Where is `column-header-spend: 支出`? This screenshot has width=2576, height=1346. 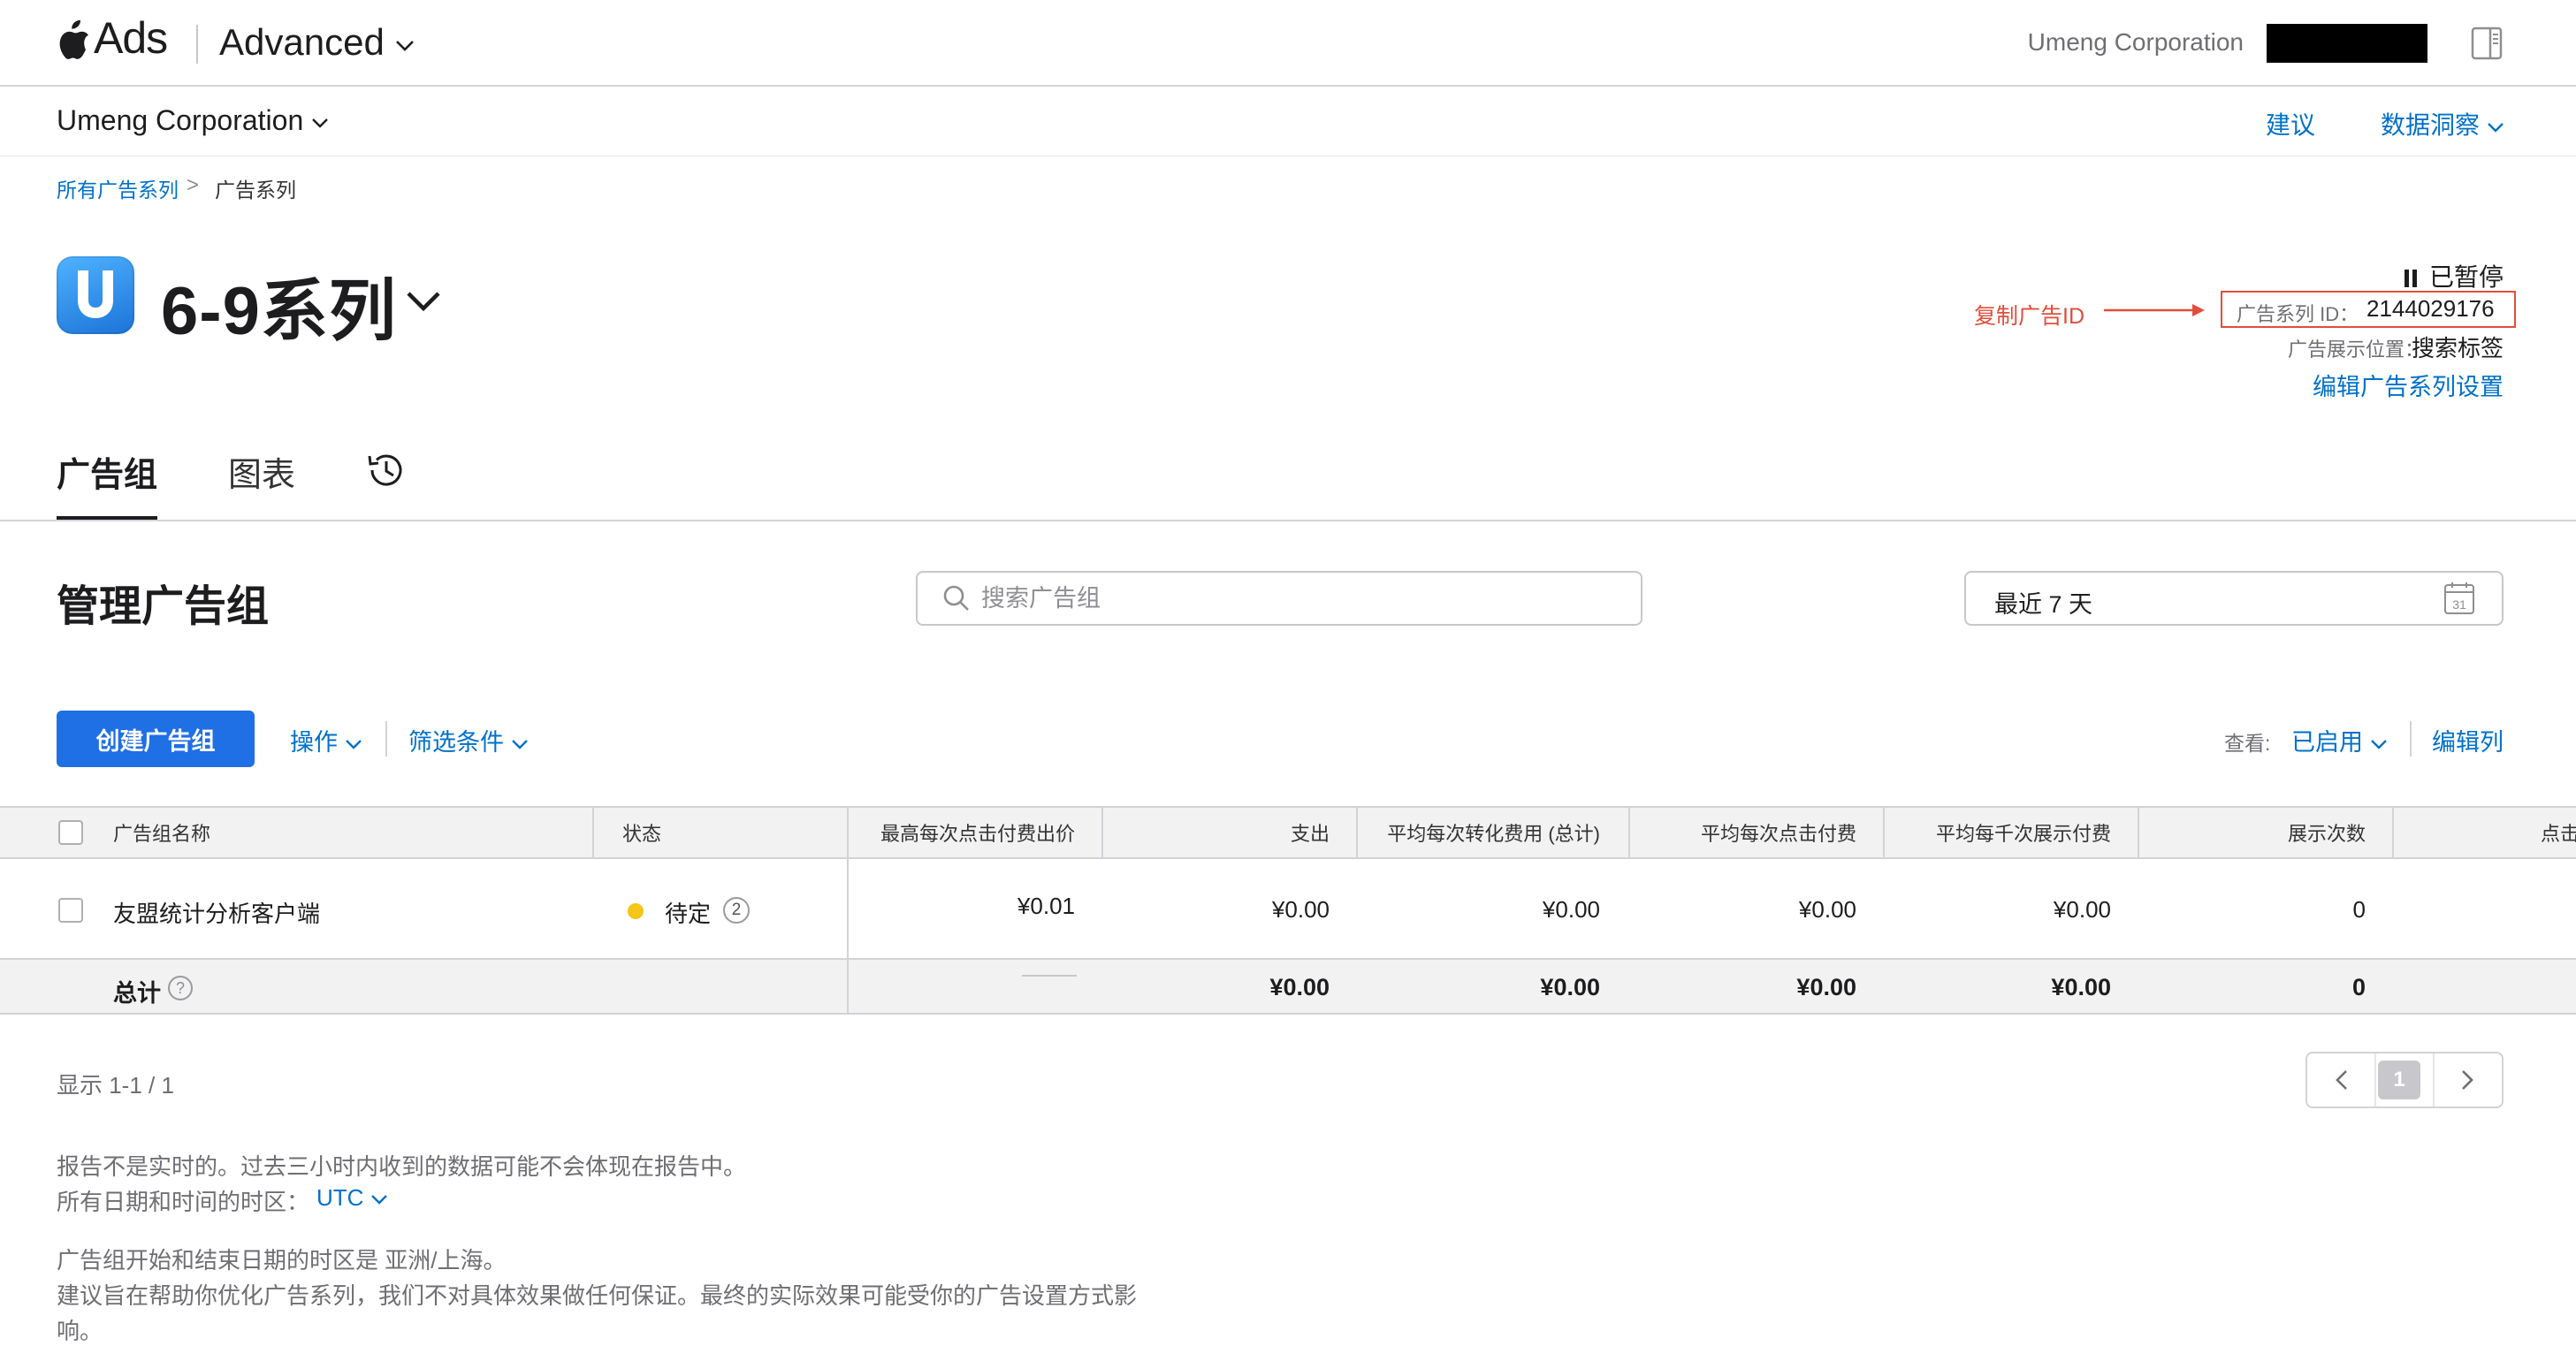
column-header-spend: 支出 is located at coordinates (1310, 832).